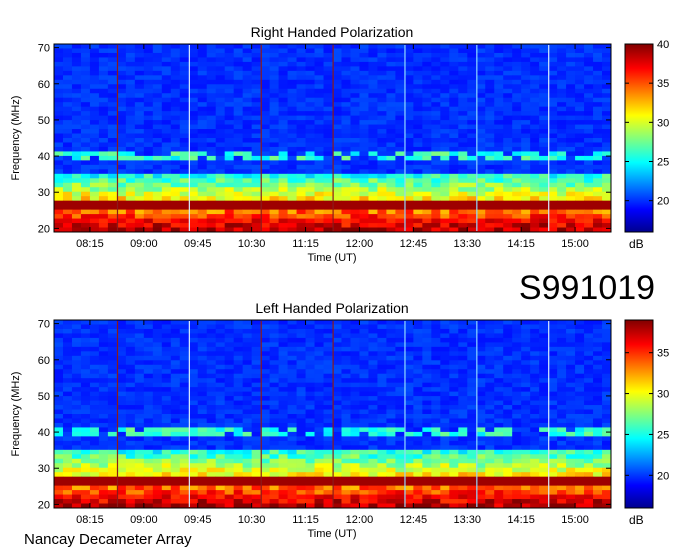 The width and height of the screenshot is (680, 552). I want to click on panel-title: Left Handed Polarization, so click(331, 308).